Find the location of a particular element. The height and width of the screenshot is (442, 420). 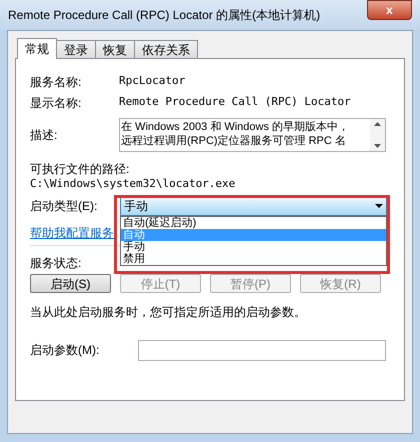

tab: 常规 is located at coordinates (37, 48).